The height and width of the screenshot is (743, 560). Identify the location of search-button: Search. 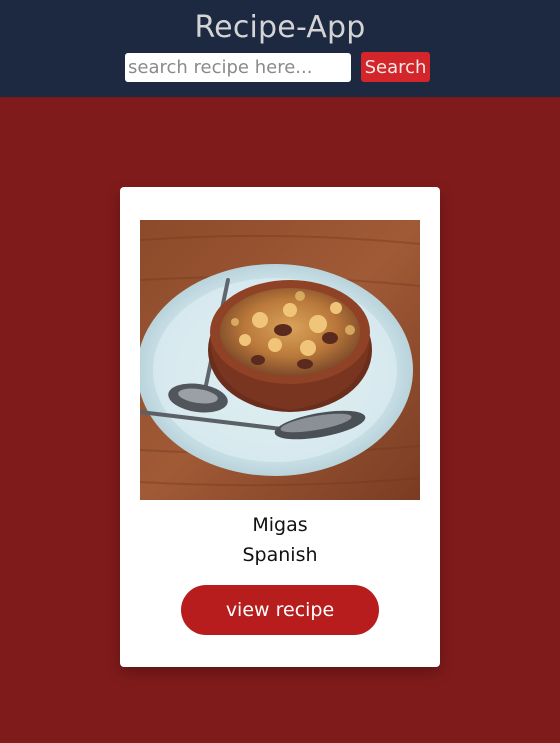
(395, 67).